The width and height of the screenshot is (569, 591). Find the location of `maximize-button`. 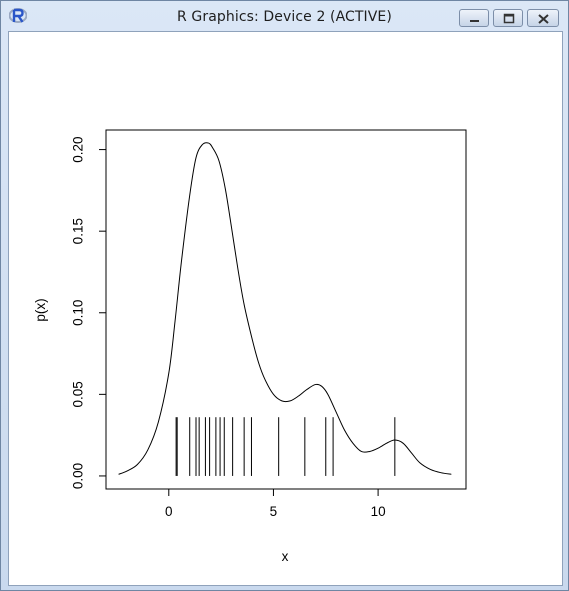

maximize-button is located at coordinates (508, 18).